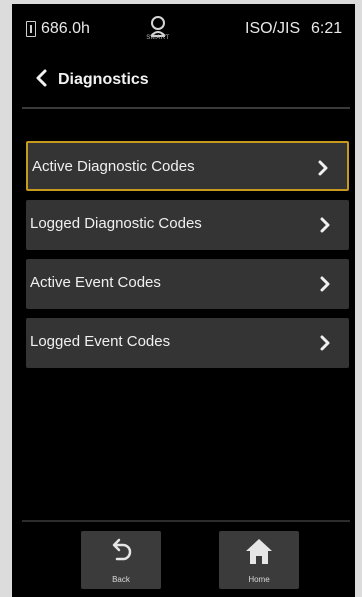 The width and height of the screenshot is (362, 597). What do you see at coordinates (158, 38) in the screenshot?
I see `smart-label: SMART` at bounding box center [158, 38].